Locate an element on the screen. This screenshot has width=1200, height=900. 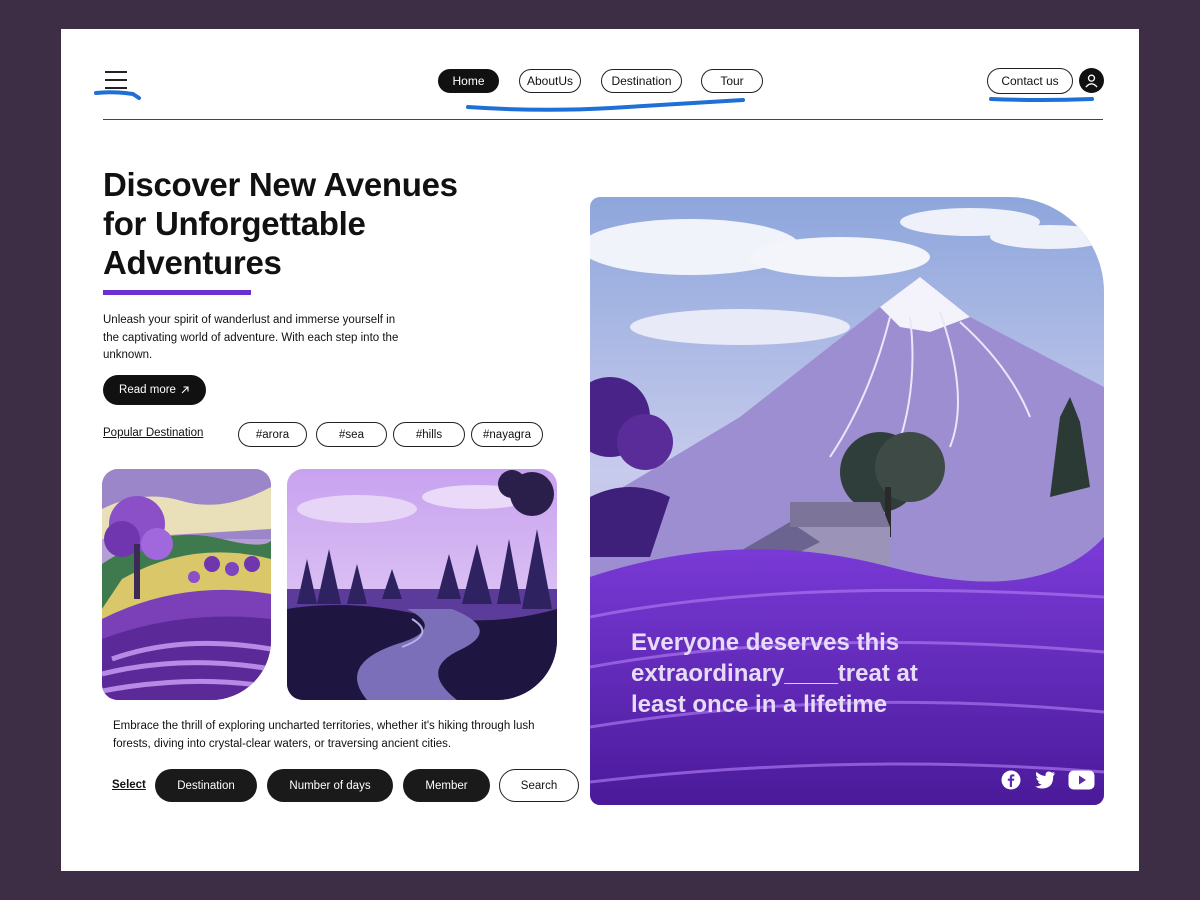
river-forest-image is located at coordinates (422, 584).